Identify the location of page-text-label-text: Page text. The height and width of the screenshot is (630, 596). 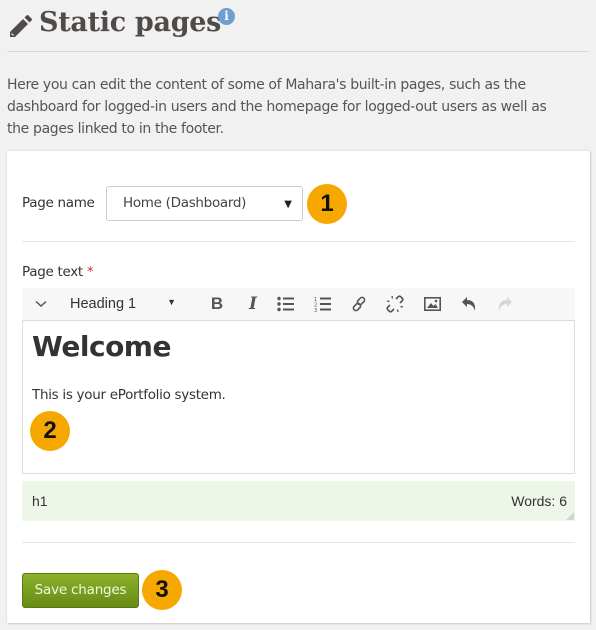
(52, 272).